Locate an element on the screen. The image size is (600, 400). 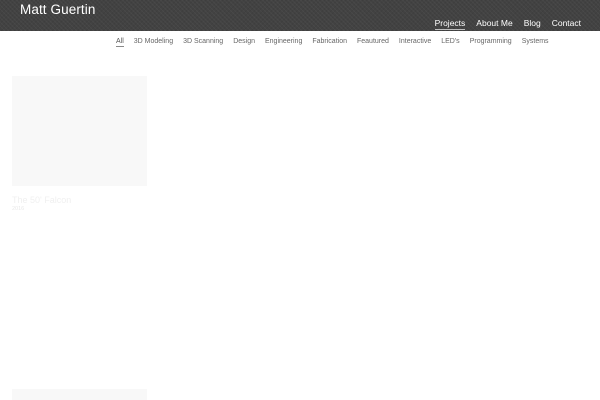
nav-item-blog: Blog is located at coordinates (532, 24).